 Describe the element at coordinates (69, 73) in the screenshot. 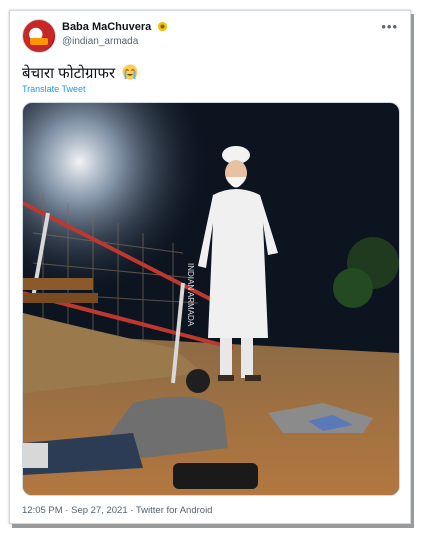

I see `tweet-text-content: बेचारा फोटोग्राफर` at that location.